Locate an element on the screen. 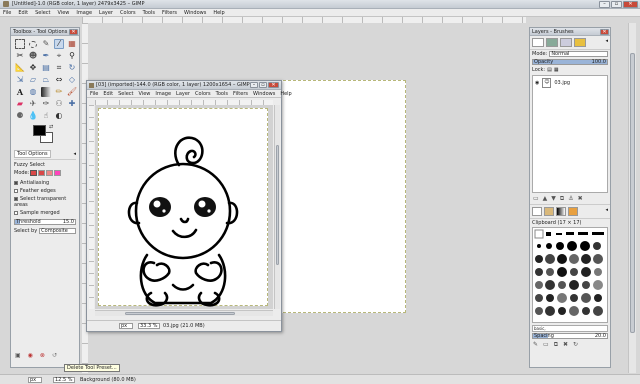 The height and width of the screenshot is (384, 640). img-menu-tools: Tools is located at coordinates (222, 94).